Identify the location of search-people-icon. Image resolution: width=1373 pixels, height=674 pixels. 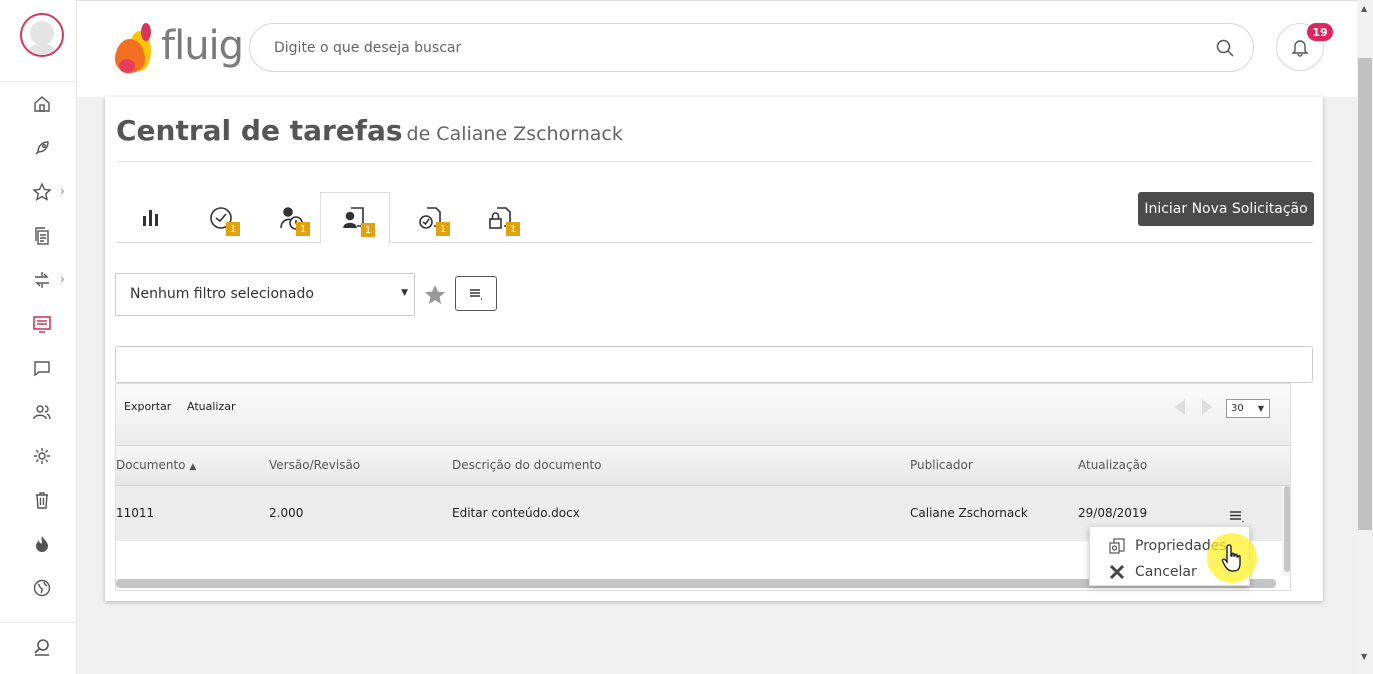
(42, 647).